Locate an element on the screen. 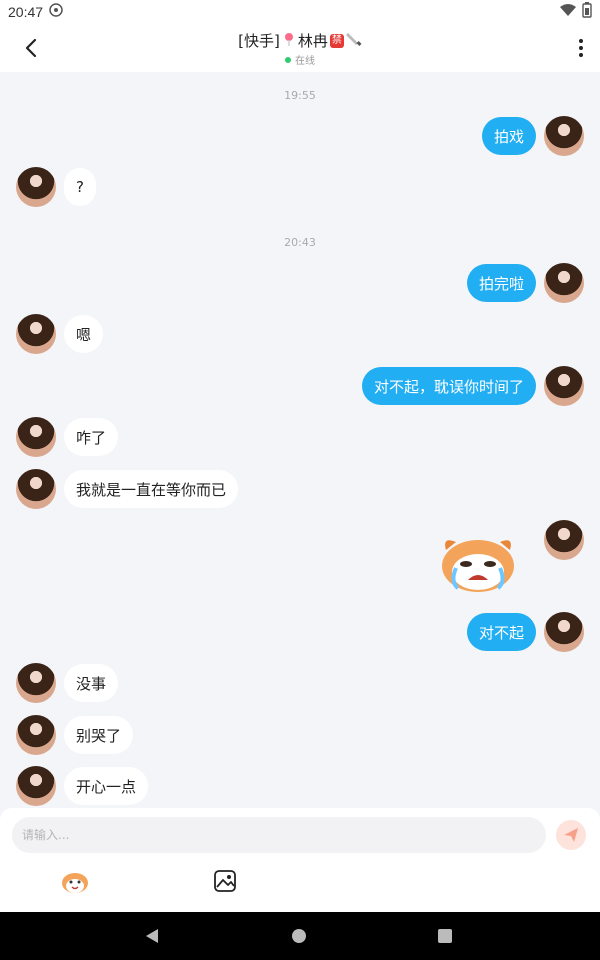 The height and width of the screenshot is (960, 600). message-bubble: 咋了 is located at coordinates (91, 437).